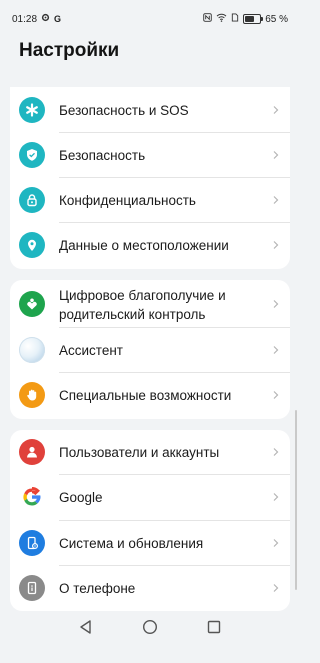  I want to click on settings-item-security-sos: Безопасность и SOS, so click(150, 110).